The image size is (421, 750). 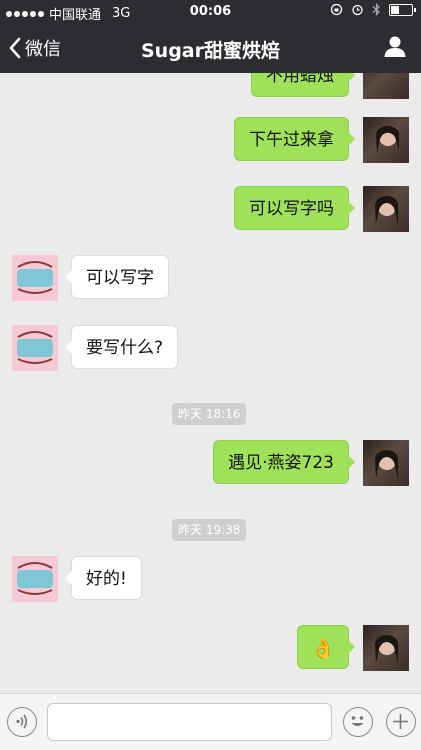 What do you see at coordinates (323, 648) in the screenshot?
I see `ok-hand-emoji: 👌` at bounding box center [323, 648].